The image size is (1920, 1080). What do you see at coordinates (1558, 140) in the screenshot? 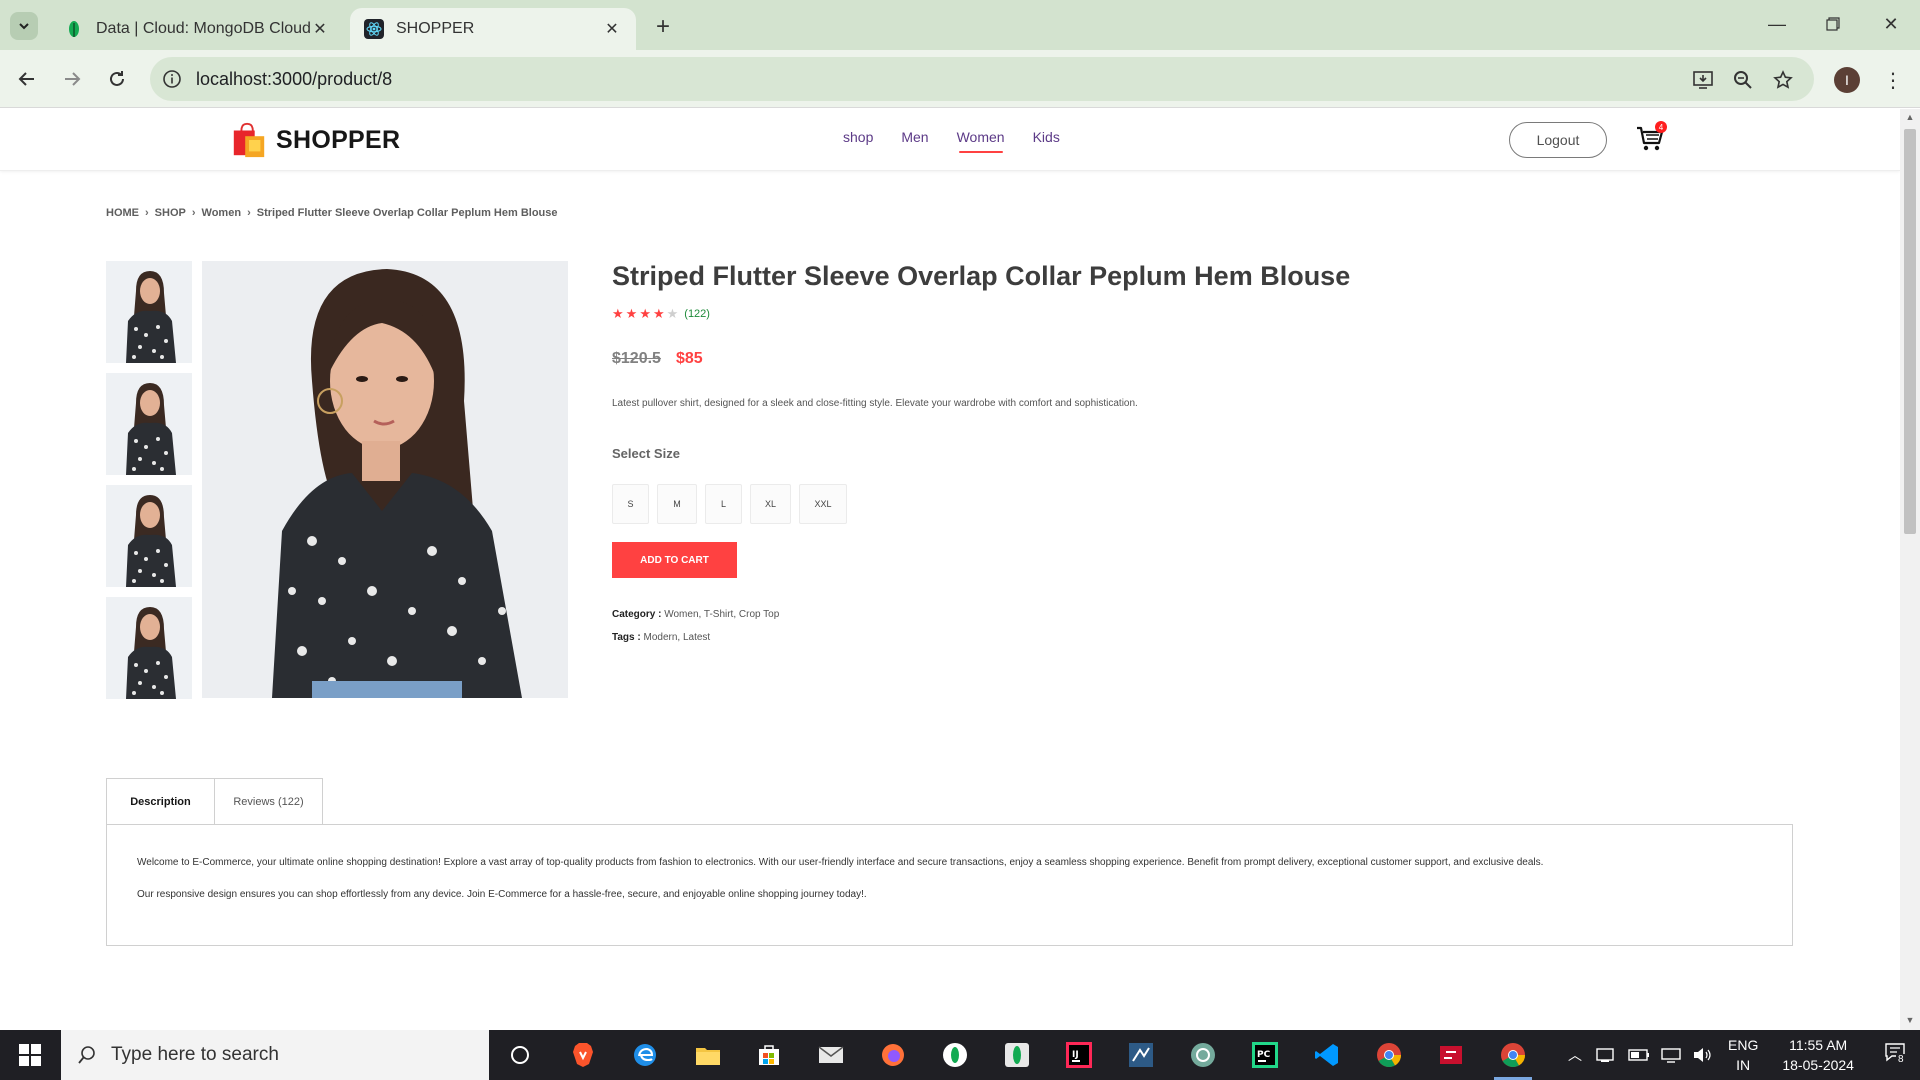
I see `logout-button: Logout` at bounding box center [1558, 140].